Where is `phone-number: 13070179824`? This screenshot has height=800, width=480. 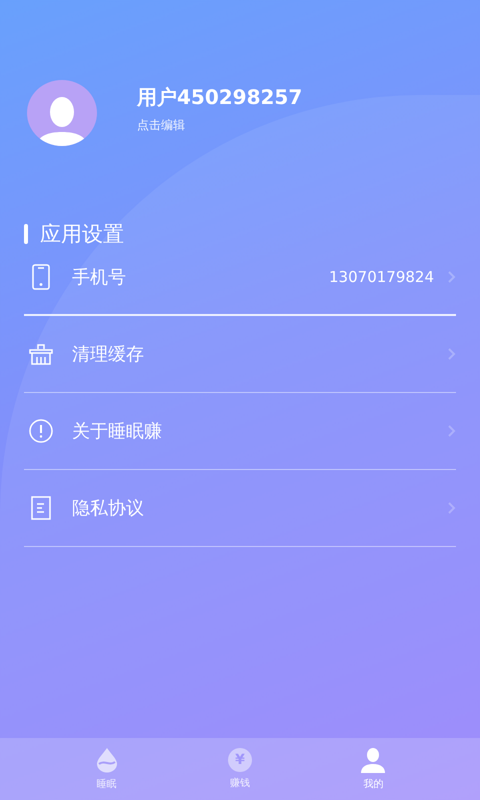 phone-number: 13070179824 is located at coordinates (381, 277).